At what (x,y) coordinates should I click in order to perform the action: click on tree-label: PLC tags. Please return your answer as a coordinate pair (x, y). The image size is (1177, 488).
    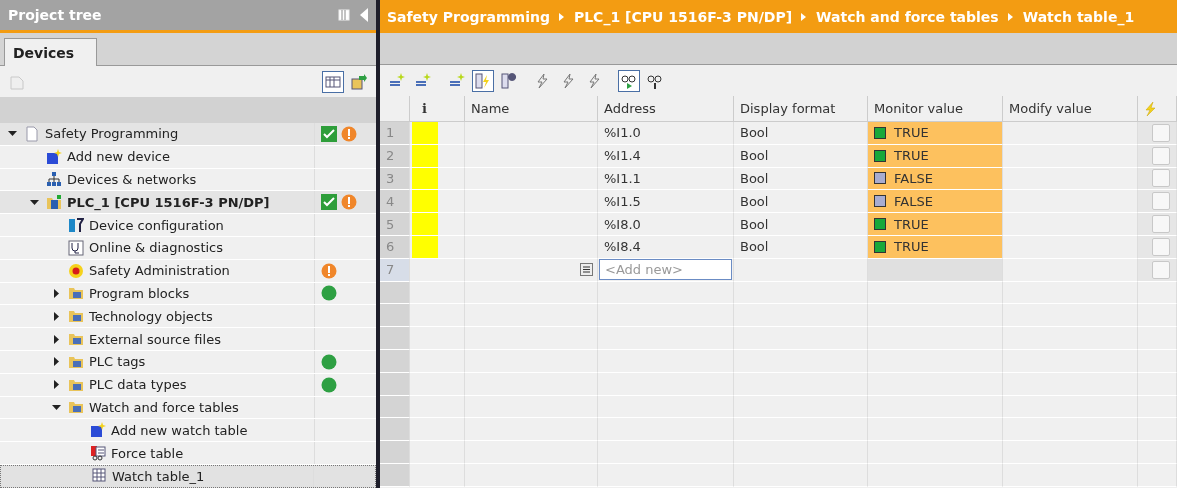
    Looking at the image, I should click on (118, 362).